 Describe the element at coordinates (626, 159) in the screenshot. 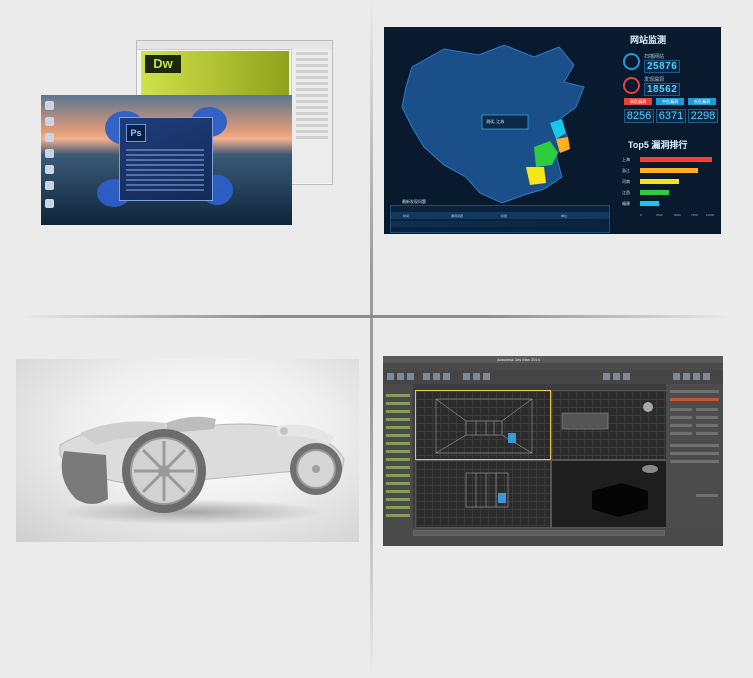

I see `bar-label: 上海` at that location.